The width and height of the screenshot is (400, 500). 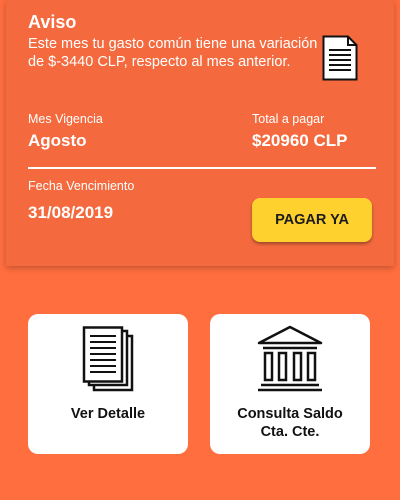 What do you see at coordinates (290, 432) in the screenshot?
I see `balance-inquiry-label-line2: Cta. Cte.` at bounding box center [290, 432].